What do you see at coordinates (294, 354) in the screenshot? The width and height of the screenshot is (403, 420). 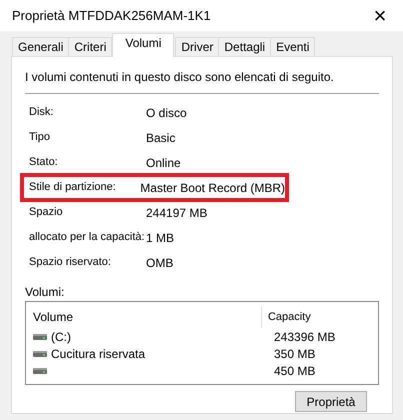 I see `capacity-value: 350 MB` at bounding box center [294, 354].